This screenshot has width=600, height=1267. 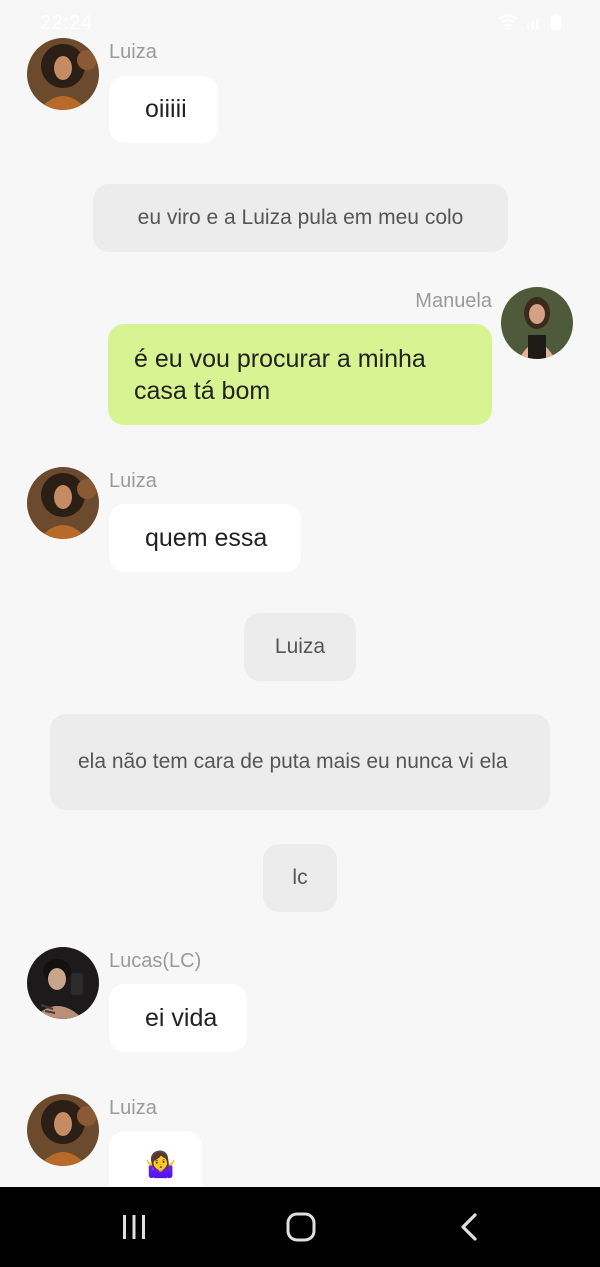 I want to click on narration-text: Luiza, so click(x=300, y=646).